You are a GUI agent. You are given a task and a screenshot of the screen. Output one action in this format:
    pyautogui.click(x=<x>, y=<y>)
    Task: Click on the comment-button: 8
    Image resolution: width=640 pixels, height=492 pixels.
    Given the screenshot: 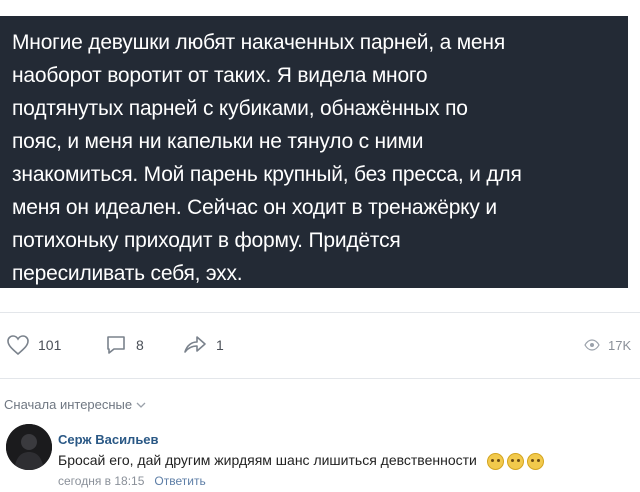 What is the action you would take?
    pyautogui.click(x=124, y=345)
    